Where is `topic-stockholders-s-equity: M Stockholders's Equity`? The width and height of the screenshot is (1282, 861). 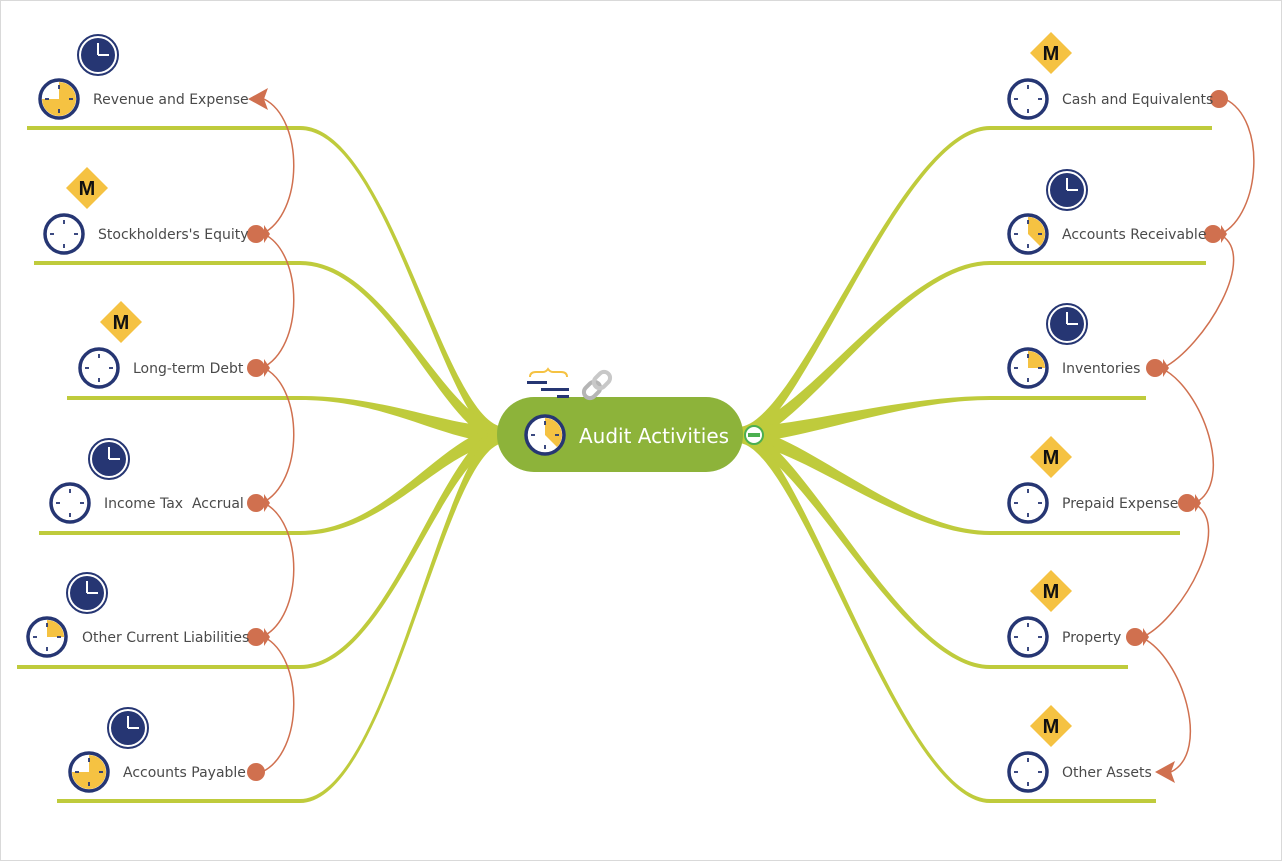 topic-stockholders-s-equity: M Stockholders's Equity is located at coordinates (146, 211).